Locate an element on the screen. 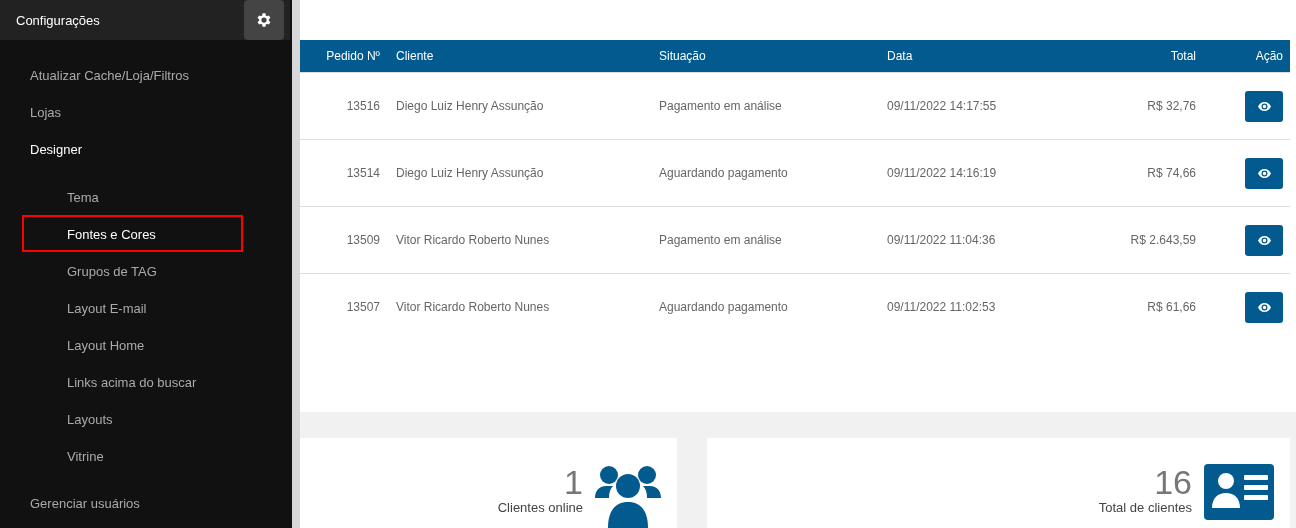 The width and height of the screenshot is (1296, 528). table-cell: R$ 32,76 is located at coordinates (1171, 106).